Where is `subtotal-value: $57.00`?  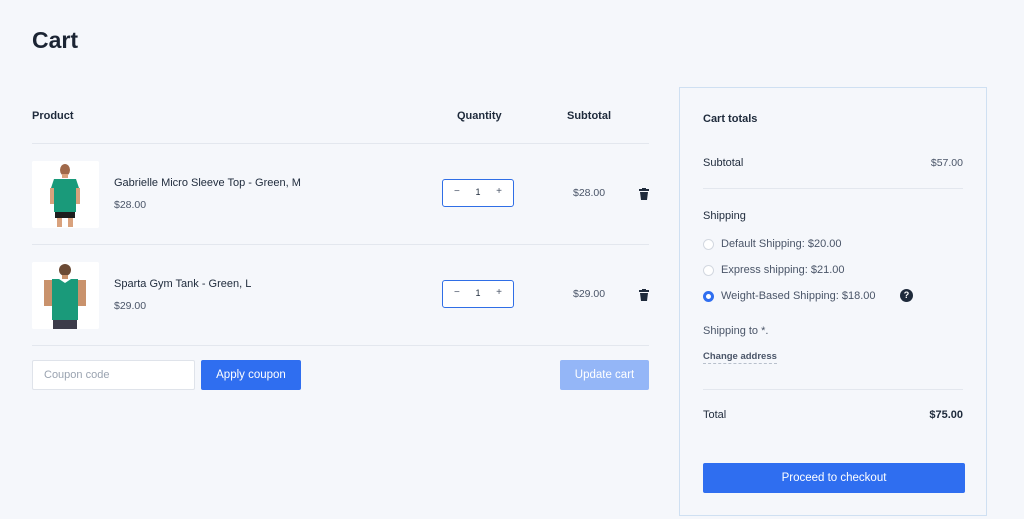 subtotal-value: $57.00 is located at coordinates (946, 163).